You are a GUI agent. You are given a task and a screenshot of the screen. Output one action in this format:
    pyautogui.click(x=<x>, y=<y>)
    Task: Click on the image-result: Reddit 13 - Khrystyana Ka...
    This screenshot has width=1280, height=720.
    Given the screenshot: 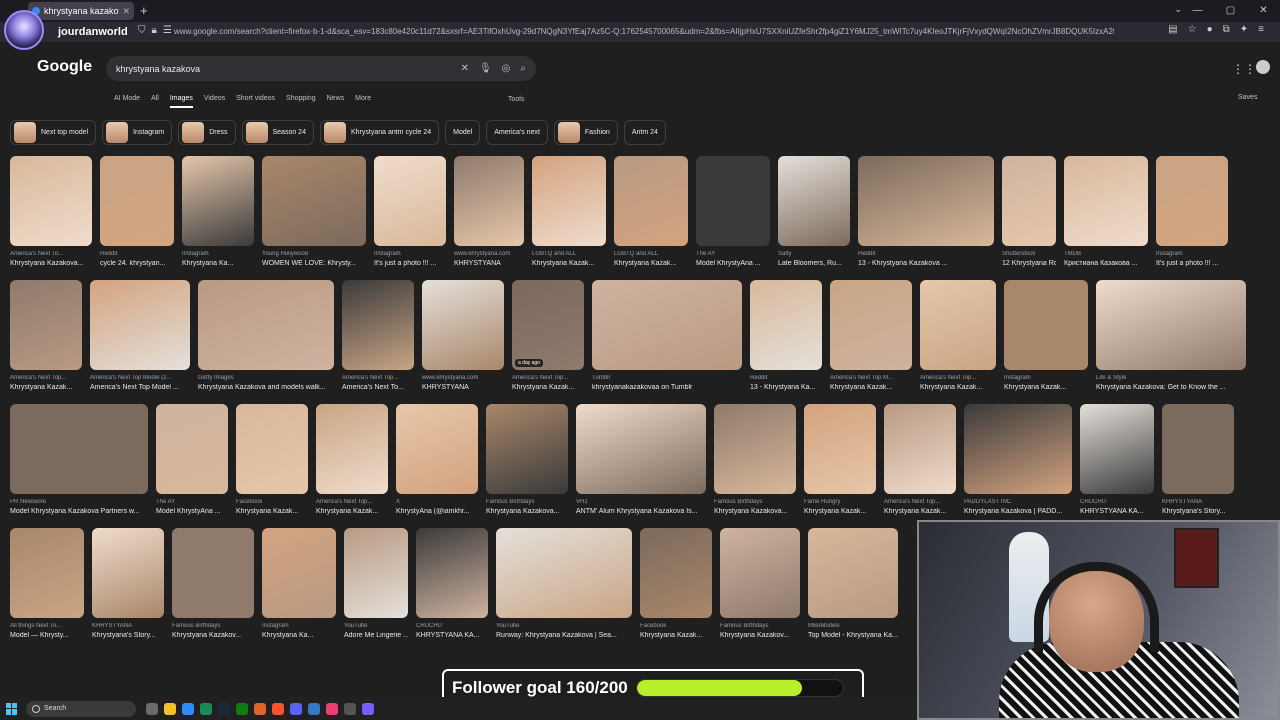 What is the action you would take?
    pyautogui.click(x=786, y=335)
    